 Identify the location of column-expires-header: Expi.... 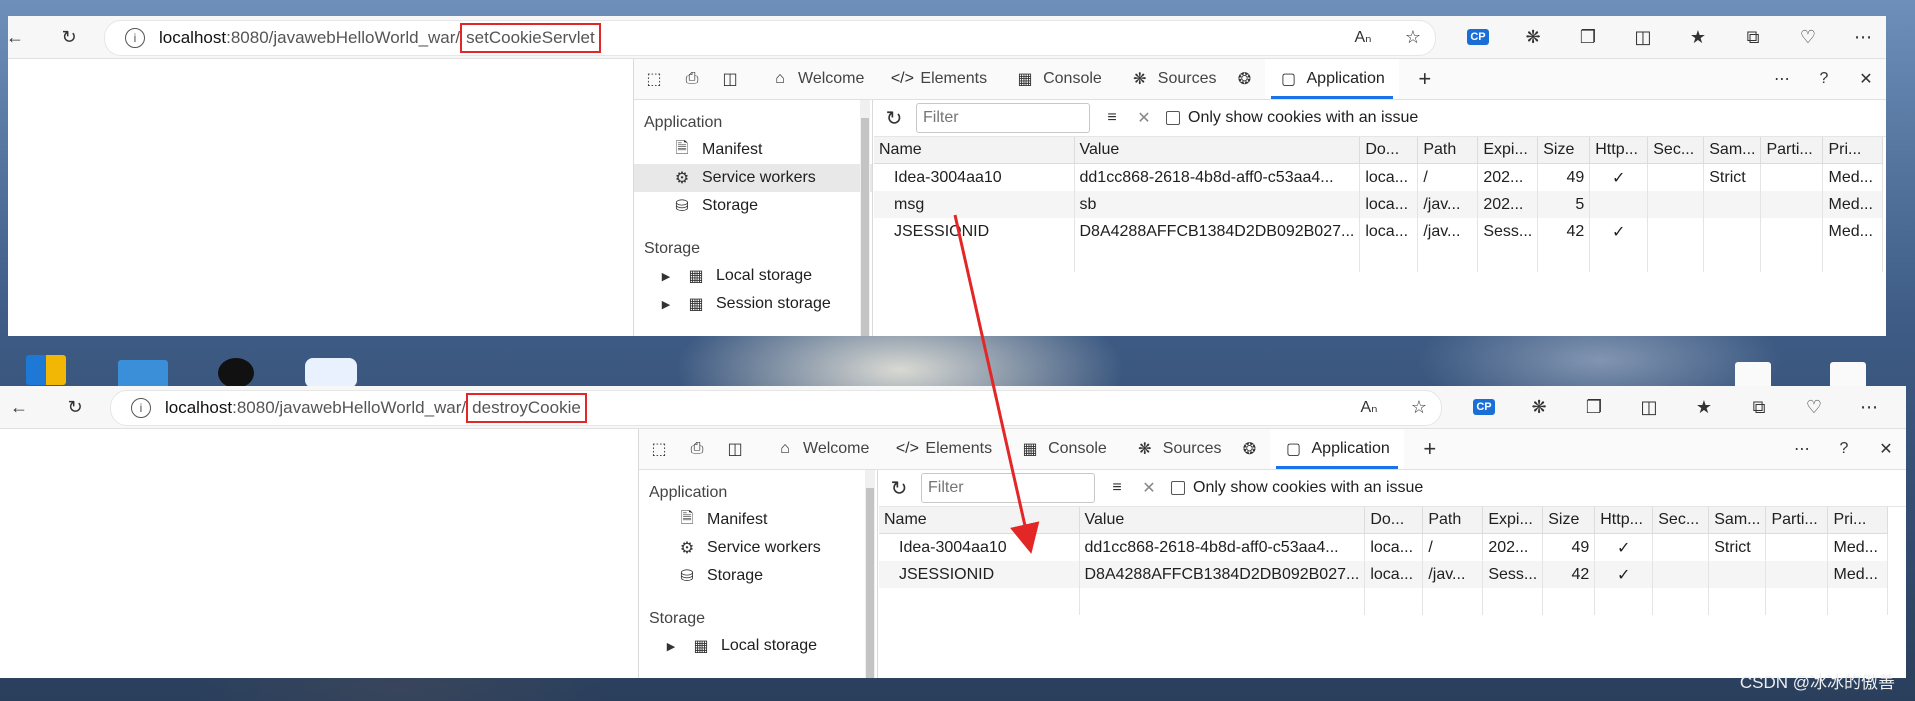
(1508, 150).